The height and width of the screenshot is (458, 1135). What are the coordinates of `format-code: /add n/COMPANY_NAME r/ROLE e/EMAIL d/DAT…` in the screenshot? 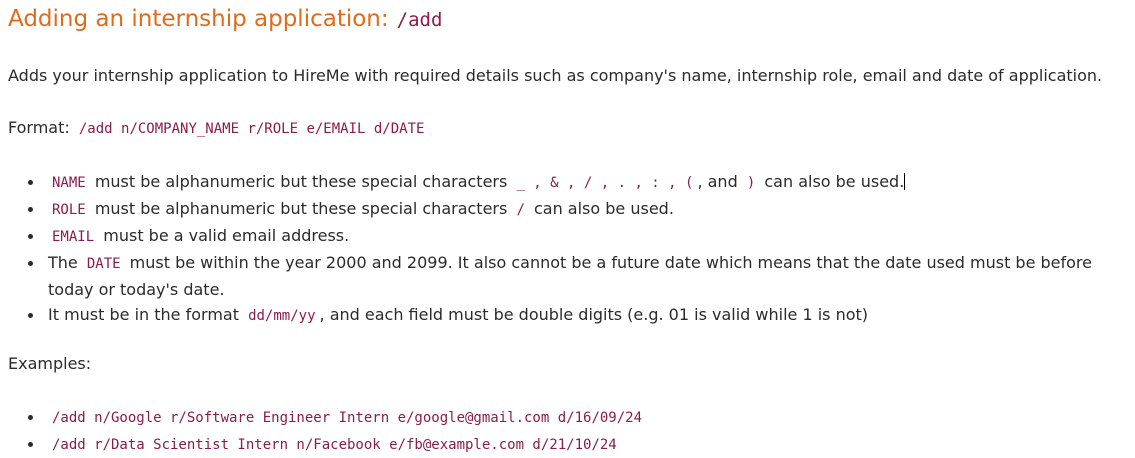 It's located at (251, 129).